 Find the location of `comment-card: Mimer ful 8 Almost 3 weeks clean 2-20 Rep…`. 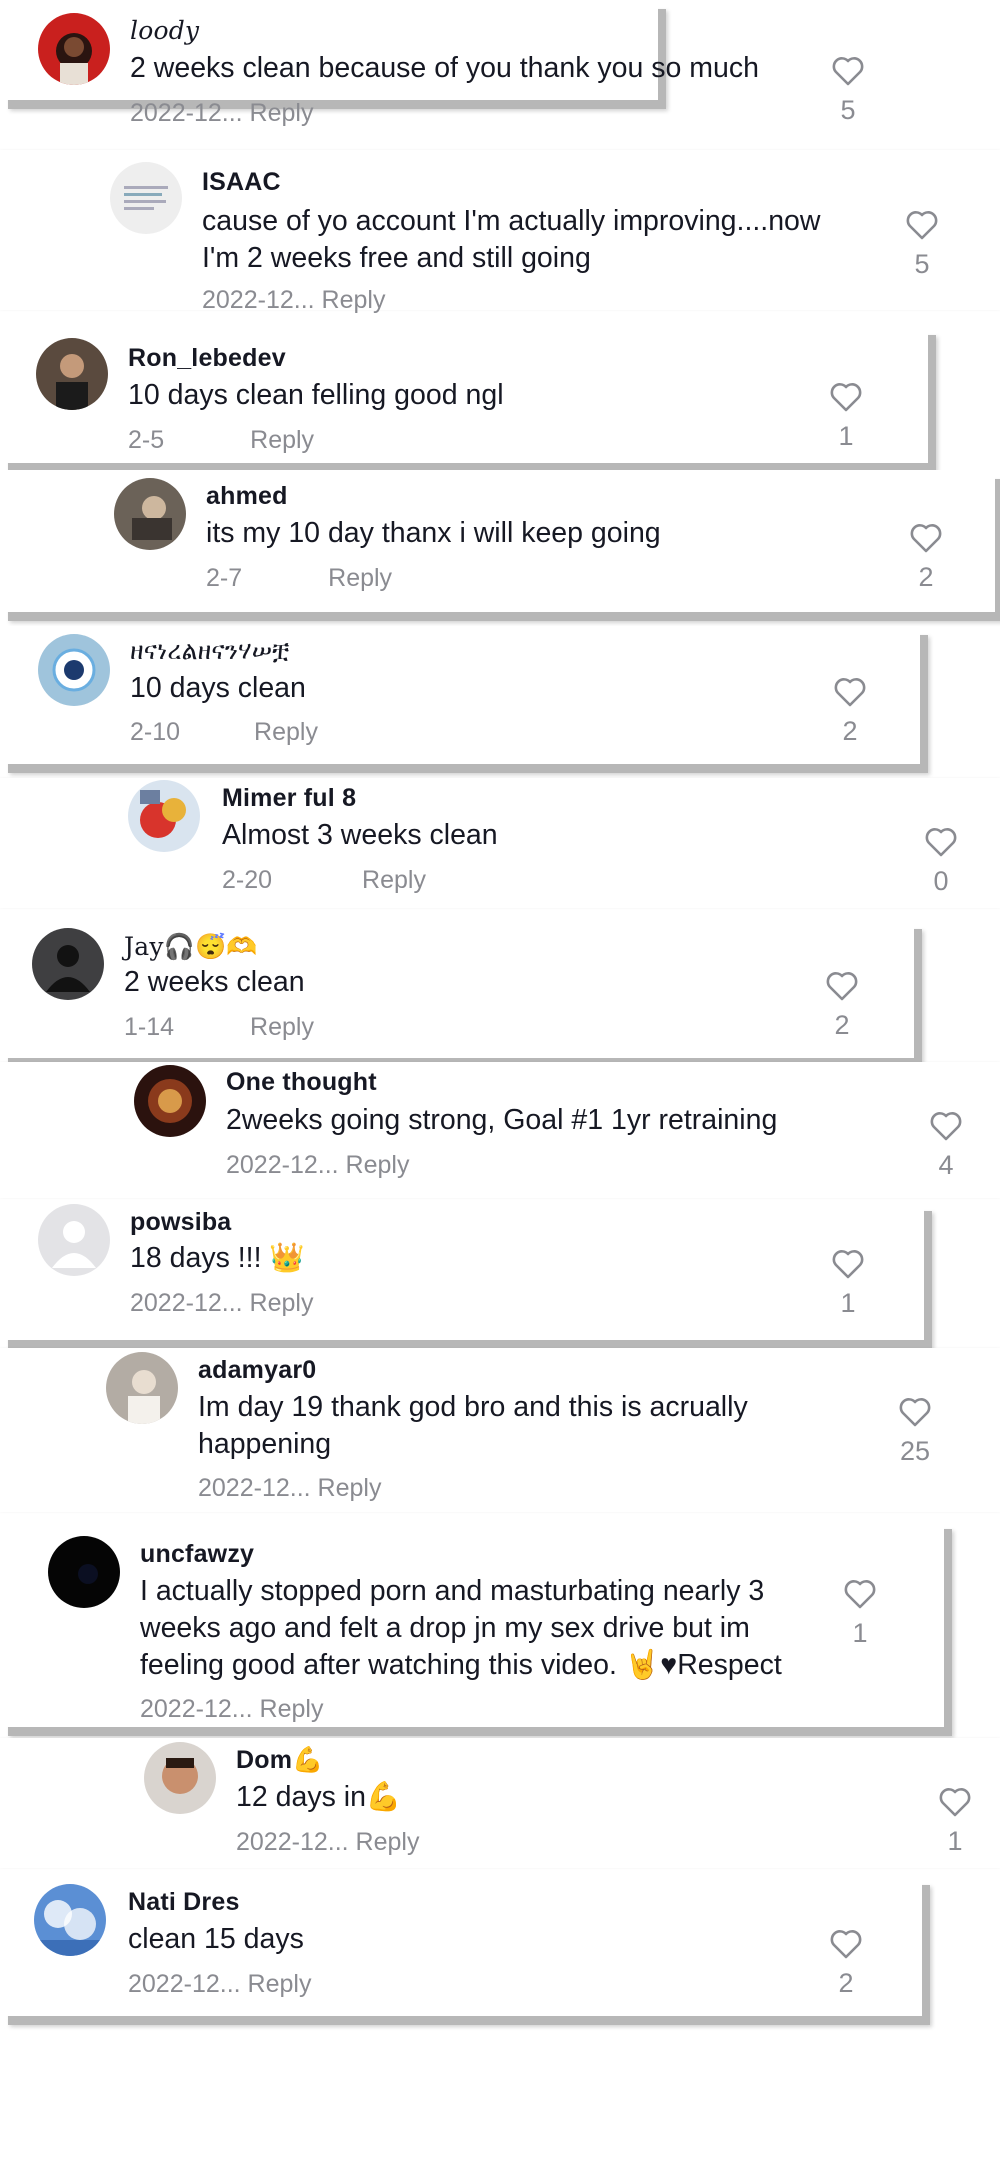

comment-card: Mimer ful 8 Almost 3 weeks clean 2-20 Rep… is located at coordinates (500, 843).